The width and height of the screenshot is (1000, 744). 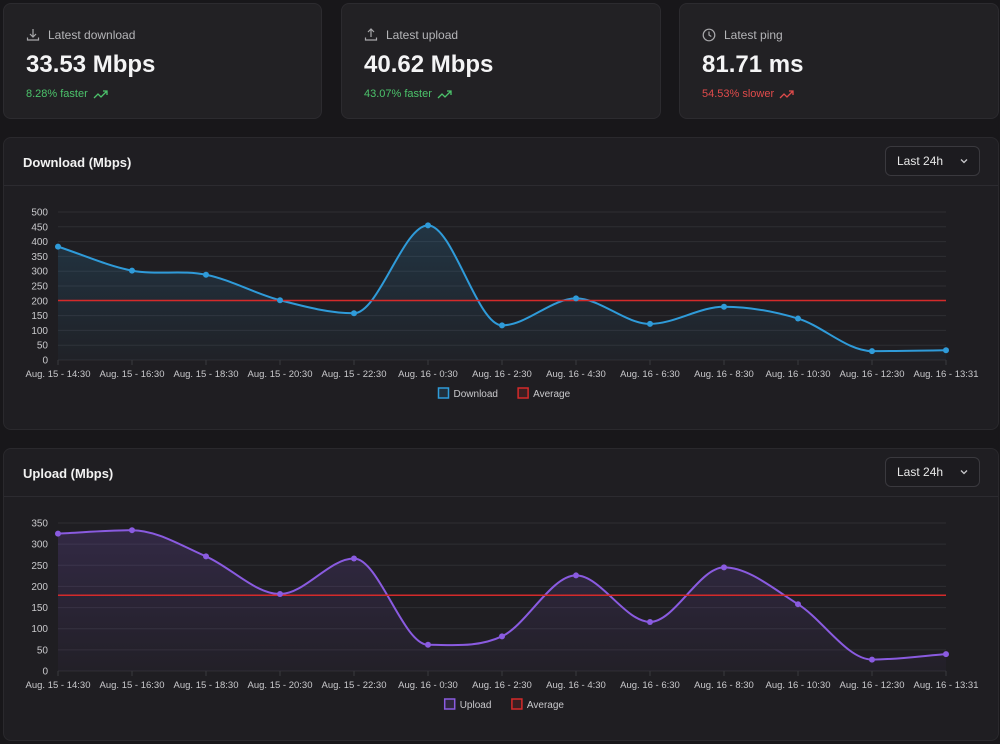 I want to click on stat-value: 33.53 Mbps, so click(x=91, y=64).